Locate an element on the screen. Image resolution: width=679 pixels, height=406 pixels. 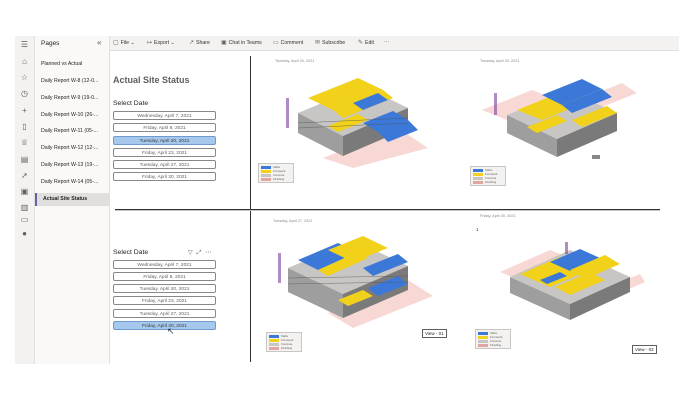
view-date-caption: Tuesday, April 27, 2021 is located at coordinates (293, 221).